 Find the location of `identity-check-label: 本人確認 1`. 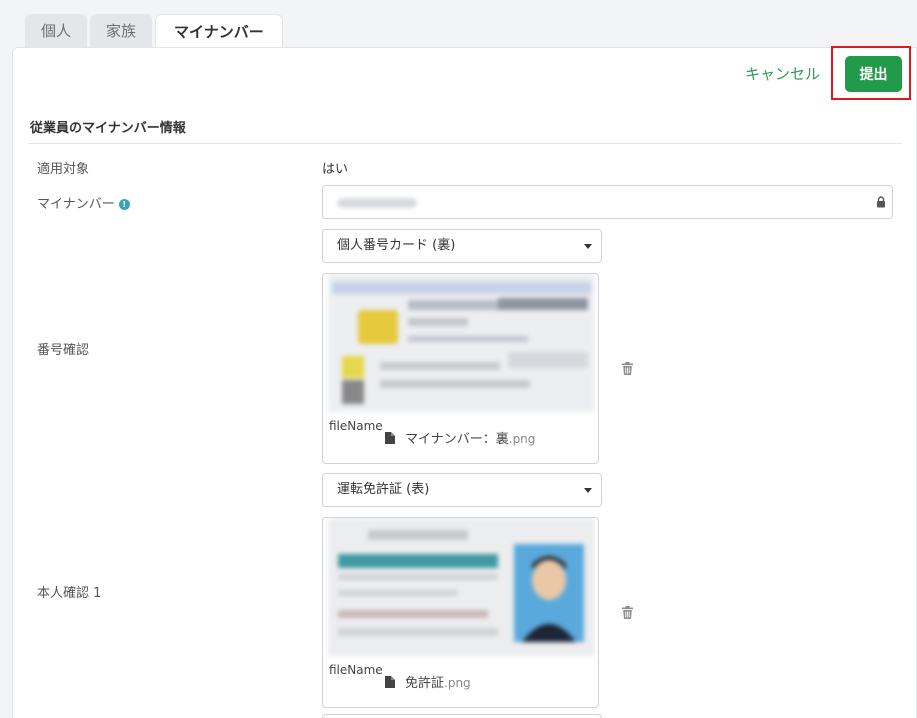

identity-check-label: 本人確認 1 is located at coordinates (69, 593).